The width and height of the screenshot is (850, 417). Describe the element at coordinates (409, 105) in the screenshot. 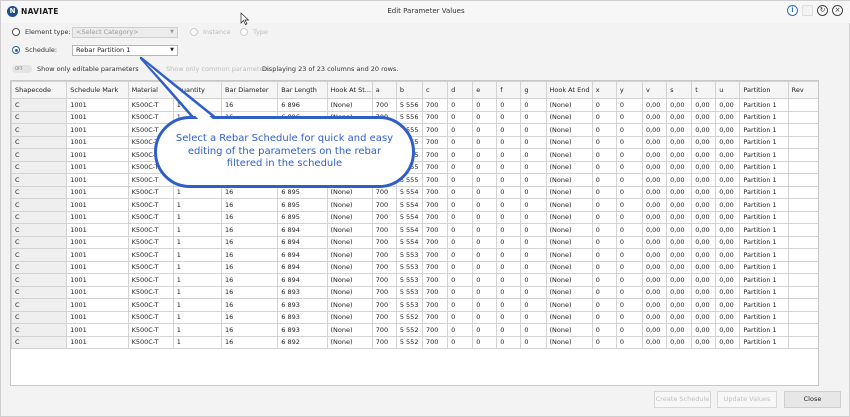

I see `table-cell: 5 556` at that location.